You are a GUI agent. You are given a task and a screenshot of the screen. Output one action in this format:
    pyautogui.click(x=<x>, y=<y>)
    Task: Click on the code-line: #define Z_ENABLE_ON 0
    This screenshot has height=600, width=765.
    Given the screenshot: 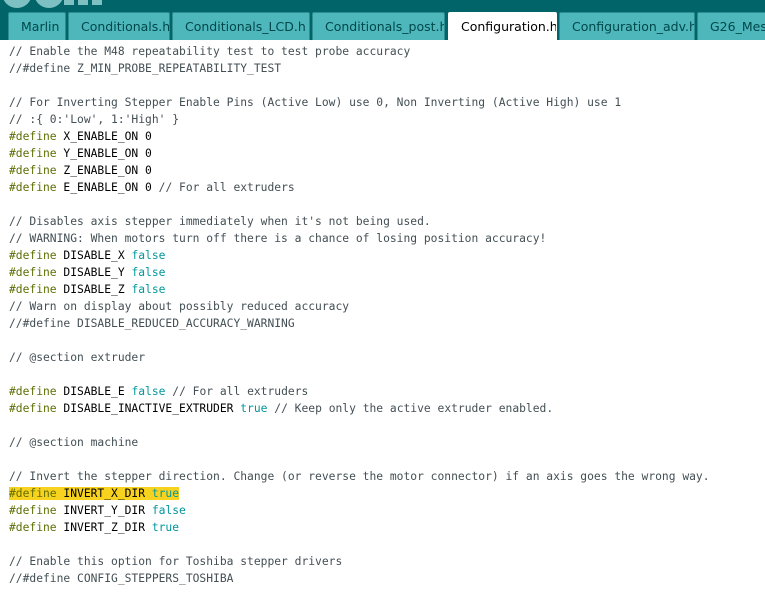 What is the action you would take?
    pyautogui.click(x=359, y=170)
    